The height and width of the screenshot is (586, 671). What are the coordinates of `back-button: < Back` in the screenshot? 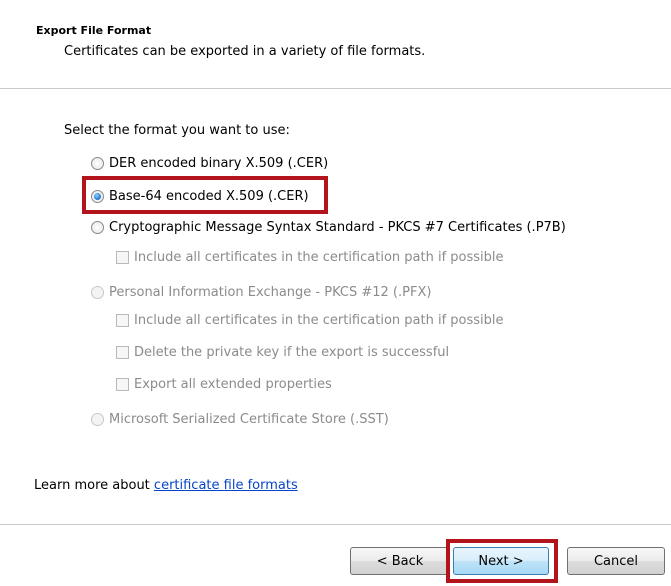 It's located at (400, 561).